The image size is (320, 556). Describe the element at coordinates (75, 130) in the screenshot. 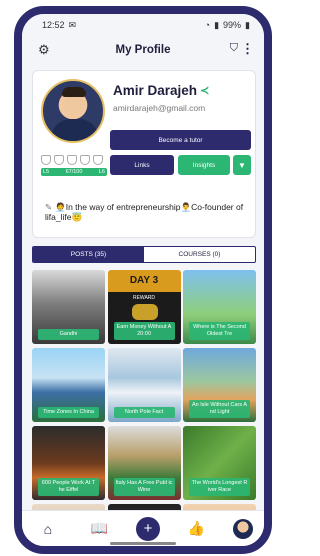

I see `avatar-suit` at that location.